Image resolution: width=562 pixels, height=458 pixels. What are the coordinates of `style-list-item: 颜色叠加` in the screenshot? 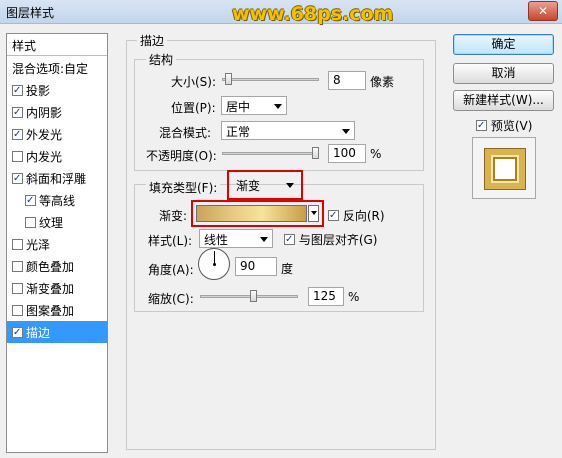 It's located at (57, 266).